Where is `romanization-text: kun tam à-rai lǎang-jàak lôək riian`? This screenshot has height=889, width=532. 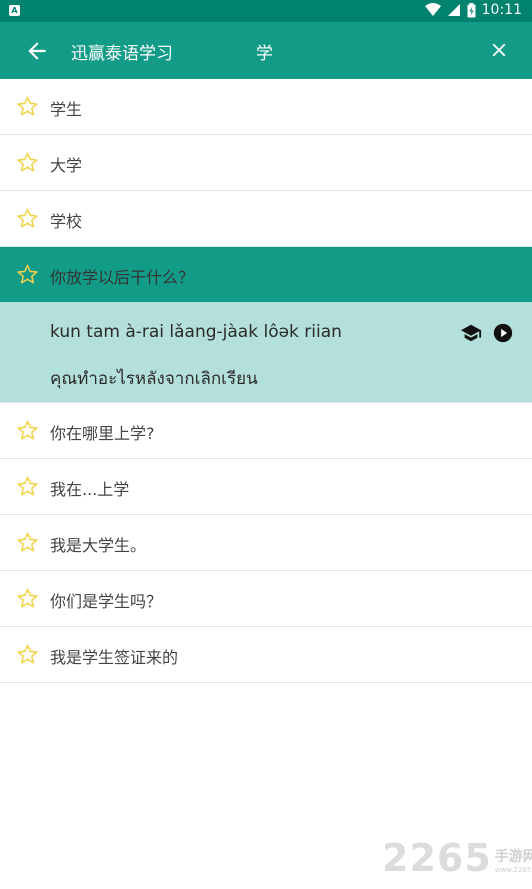
romanization-text: kun tam à-rai lǎang-jàak lôək riian is located at coordinates (196, 332).